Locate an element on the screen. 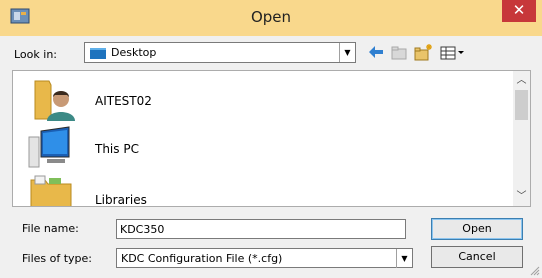 The image size is (542, 278). list-item: Libraries is located at coordinates (257, 190).